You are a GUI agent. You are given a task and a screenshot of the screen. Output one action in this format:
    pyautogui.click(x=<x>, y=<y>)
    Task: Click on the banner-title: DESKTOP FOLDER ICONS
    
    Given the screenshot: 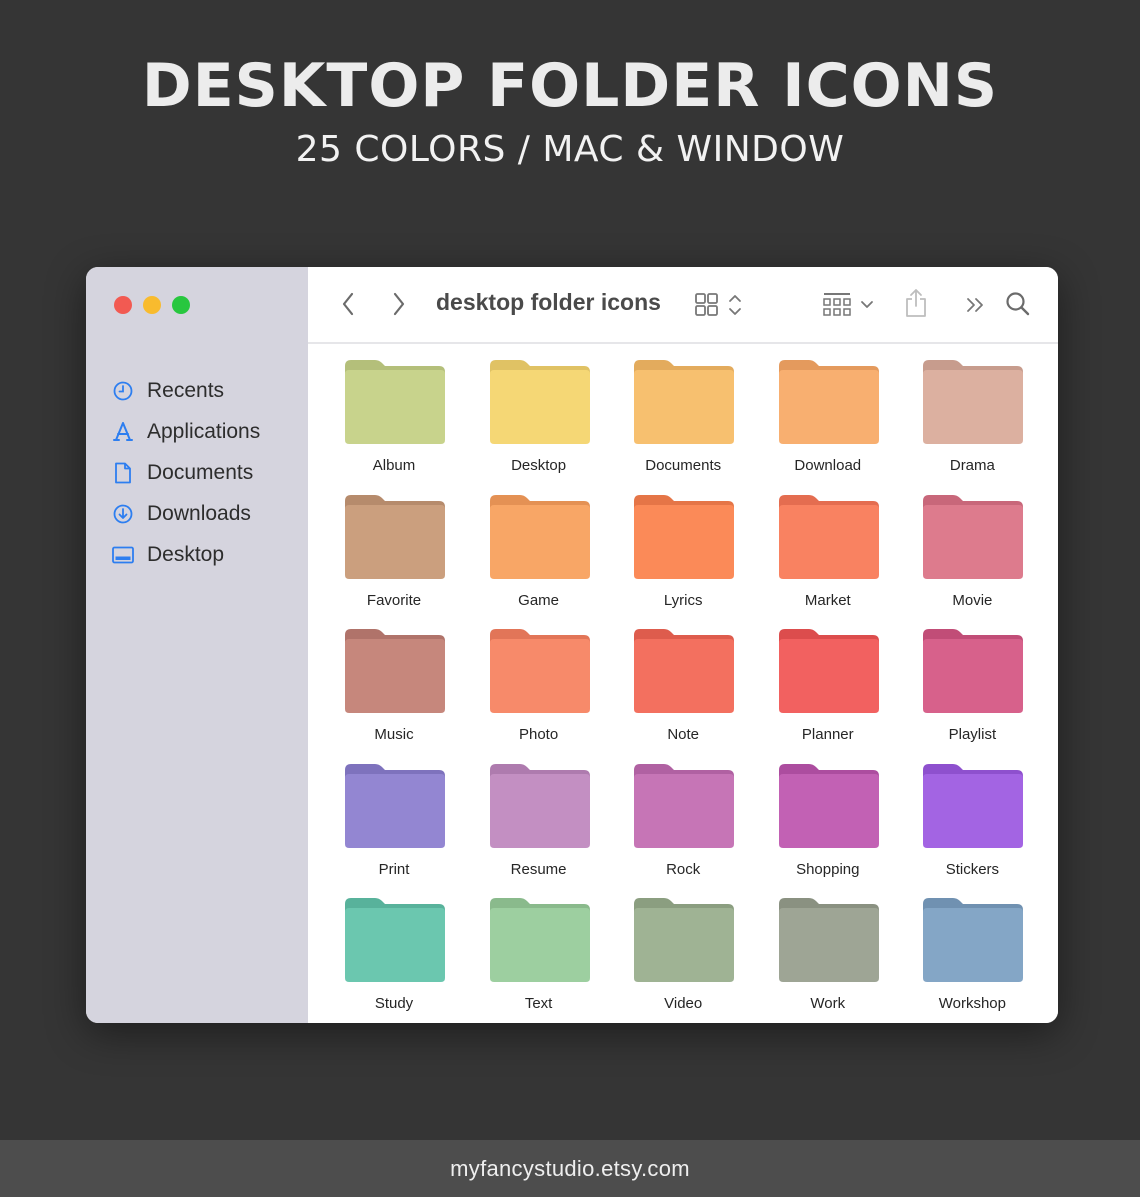 What is the action you would take?
    pyautogui.click(x=570, y=86)
    